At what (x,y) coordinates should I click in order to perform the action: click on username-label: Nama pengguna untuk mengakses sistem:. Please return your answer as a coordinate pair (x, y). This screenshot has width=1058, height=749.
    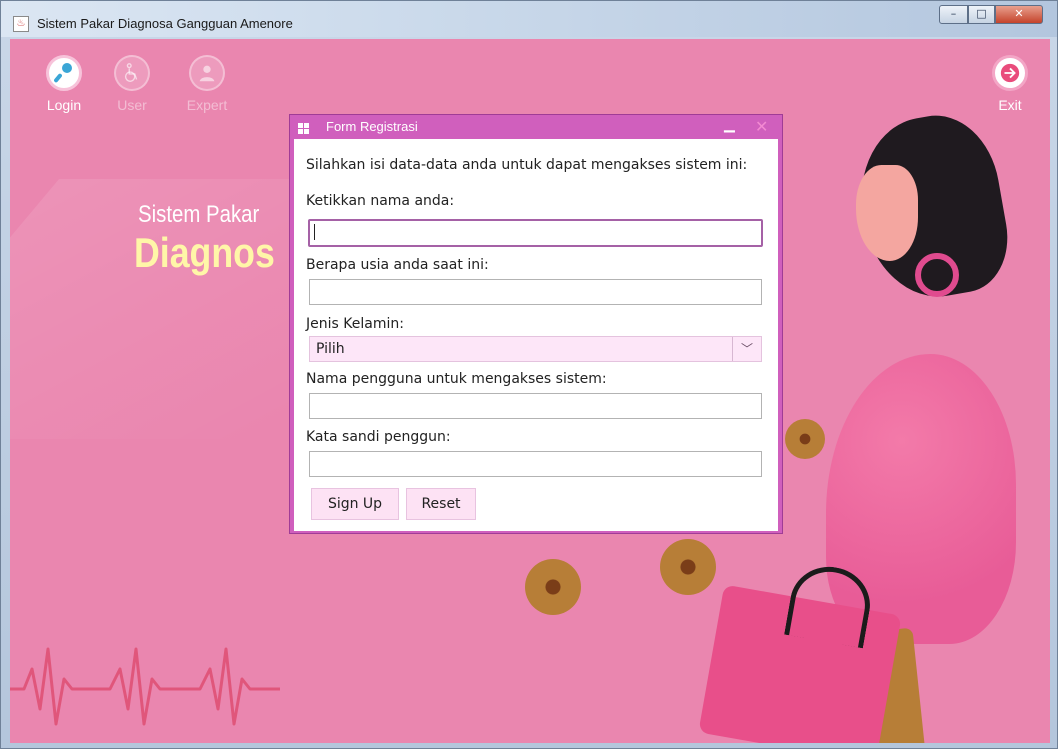
    Looking at the image, I should click on (456, 379).